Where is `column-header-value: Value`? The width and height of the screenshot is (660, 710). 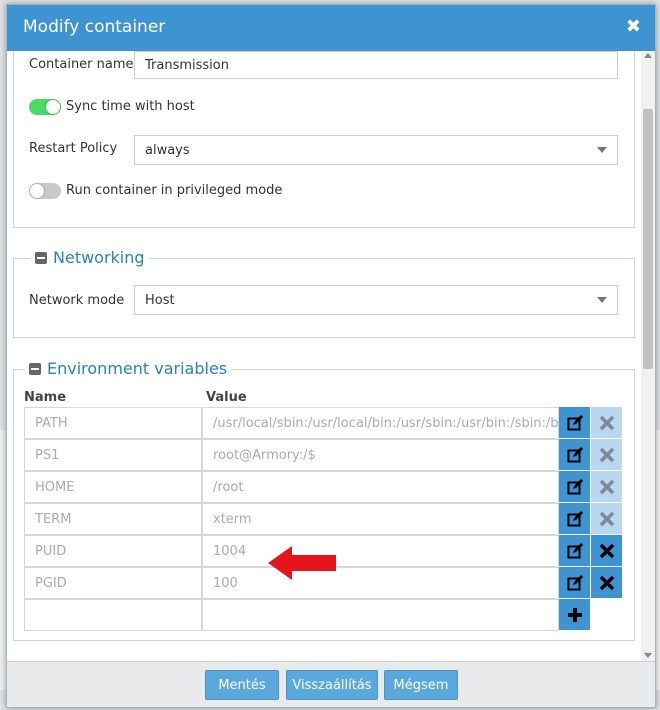 column-header-value: Value is located at coordinates (226, 397).